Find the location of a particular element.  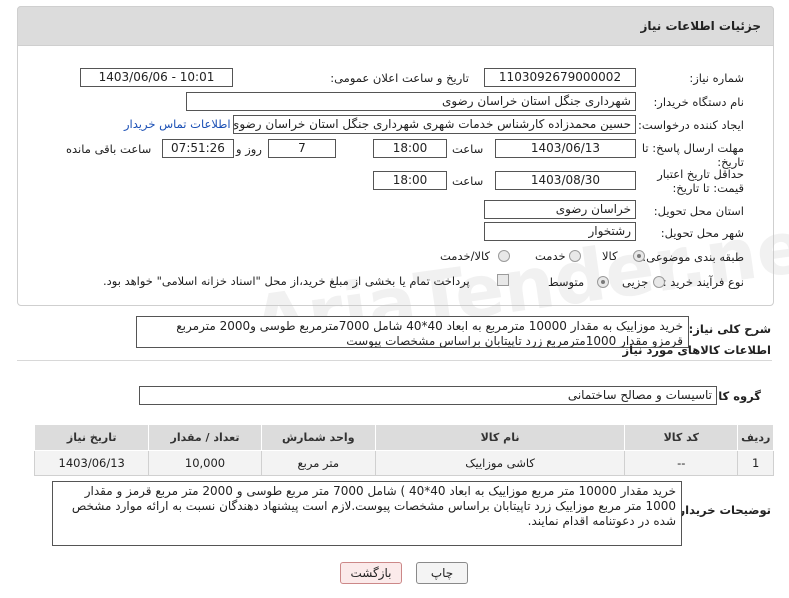

cell-qty: 10,000 is located at coordinates (205, 463).